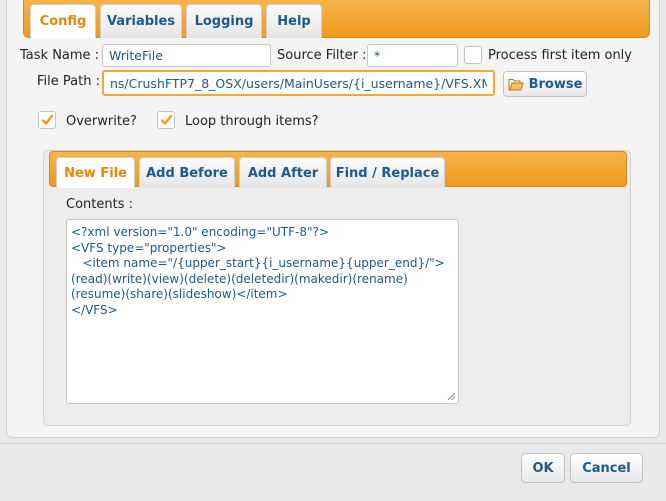 The height and width of the screenshot is (501, 666). What do you see at coordinates (298, 83) in the screenshot?
I see `file-path-input` at bounding box center [298, 83].